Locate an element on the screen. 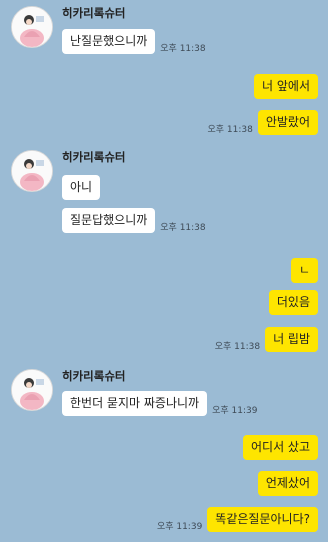 Image resolution: width=328 pixels, height=542 pixels. outgoing-bubble: 어디서 샀고 is located at coordinates (280, 447).